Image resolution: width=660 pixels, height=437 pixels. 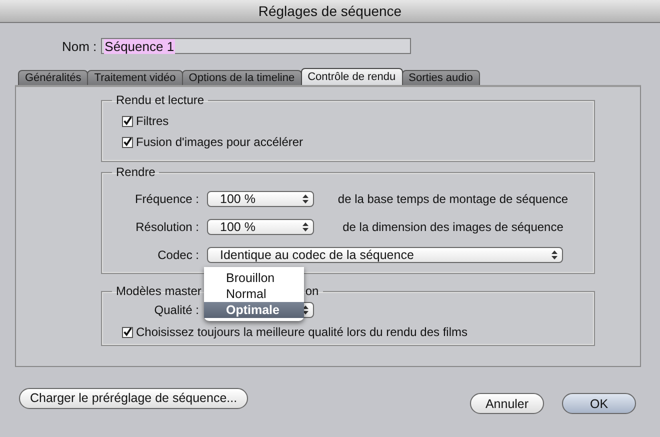 What do you see at coordinates (507, 403) in the screenshot?
I see `cancel-button: Annuler` at bounding box center [507, 403].